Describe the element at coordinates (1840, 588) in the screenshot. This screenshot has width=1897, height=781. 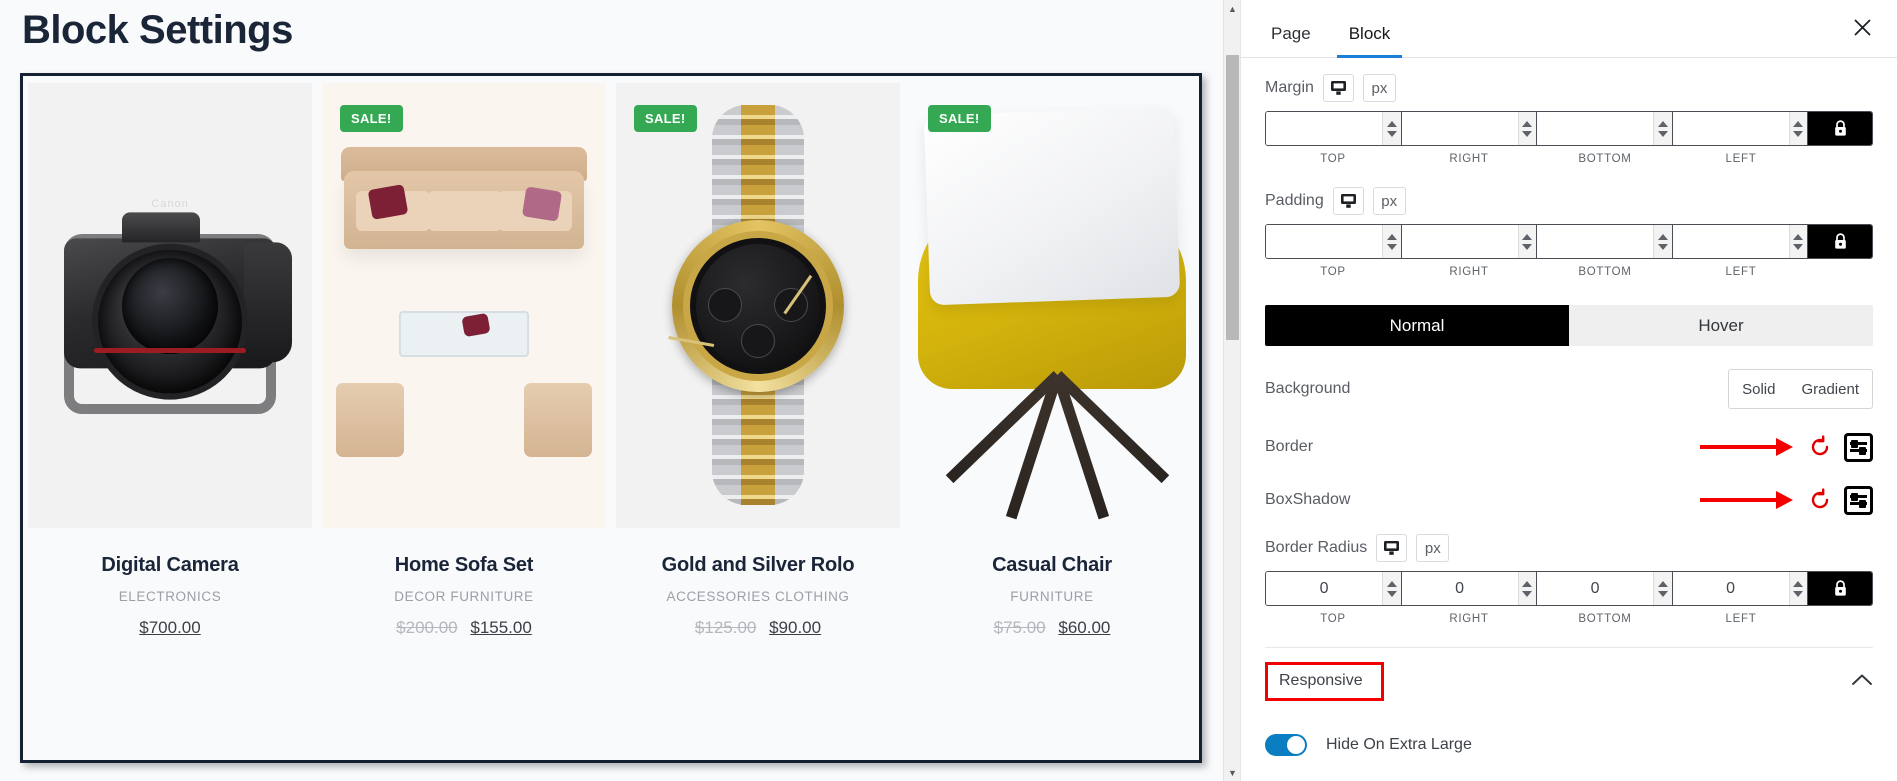
I see `border-radius-lock-icon` at that location.